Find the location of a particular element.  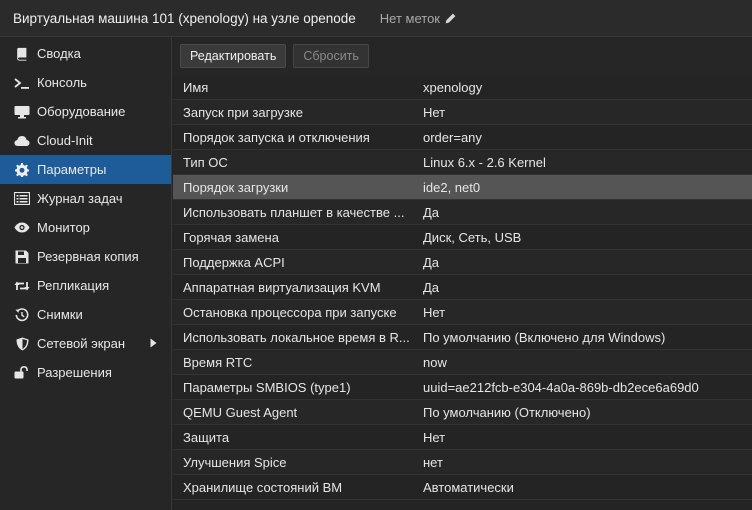

terminal-icon is located at coordinates (22, 83).